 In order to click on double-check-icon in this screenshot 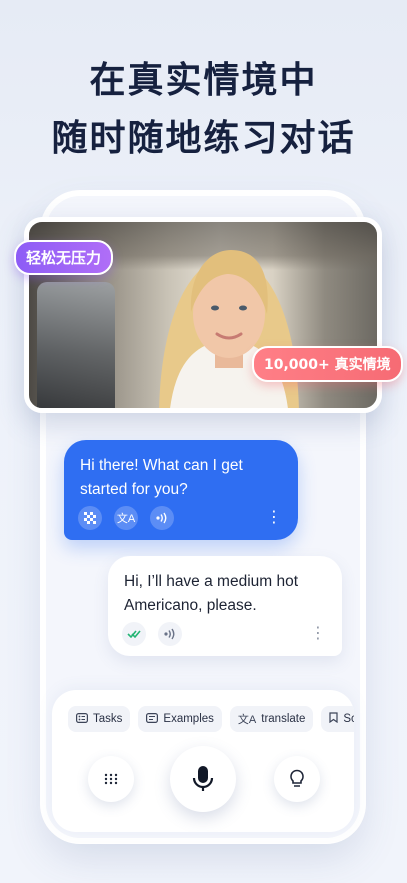, I will do `click(134, 634)`.